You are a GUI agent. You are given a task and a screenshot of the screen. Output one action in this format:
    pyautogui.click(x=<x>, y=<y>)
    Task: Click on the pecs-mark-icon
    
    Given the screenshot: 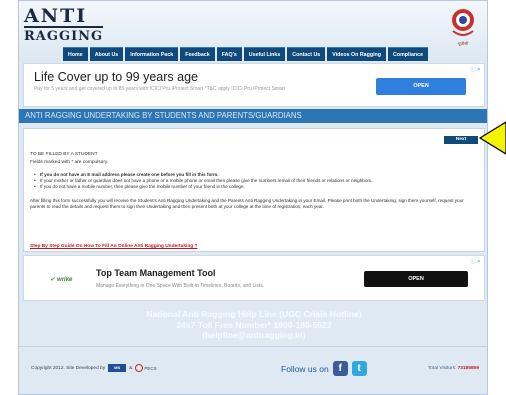 What is the action you would take?
    pyautogui.click(x=139, y=368)
    